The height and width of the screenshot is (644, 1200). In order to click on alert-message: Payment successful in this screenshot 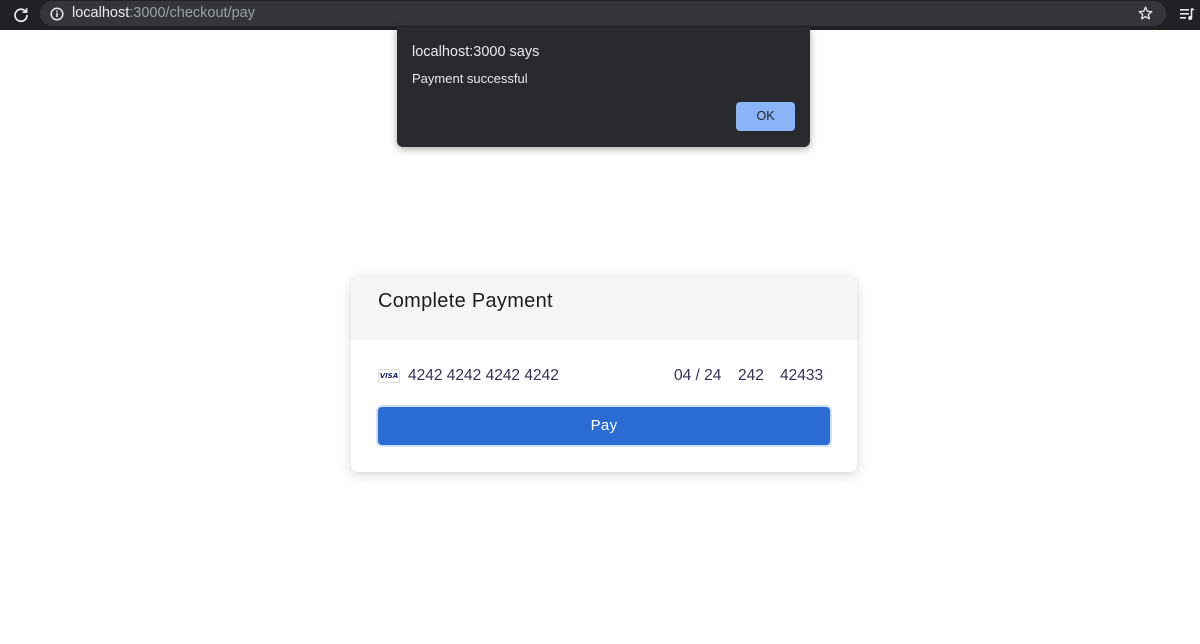, I will do `click(470, 78)`.